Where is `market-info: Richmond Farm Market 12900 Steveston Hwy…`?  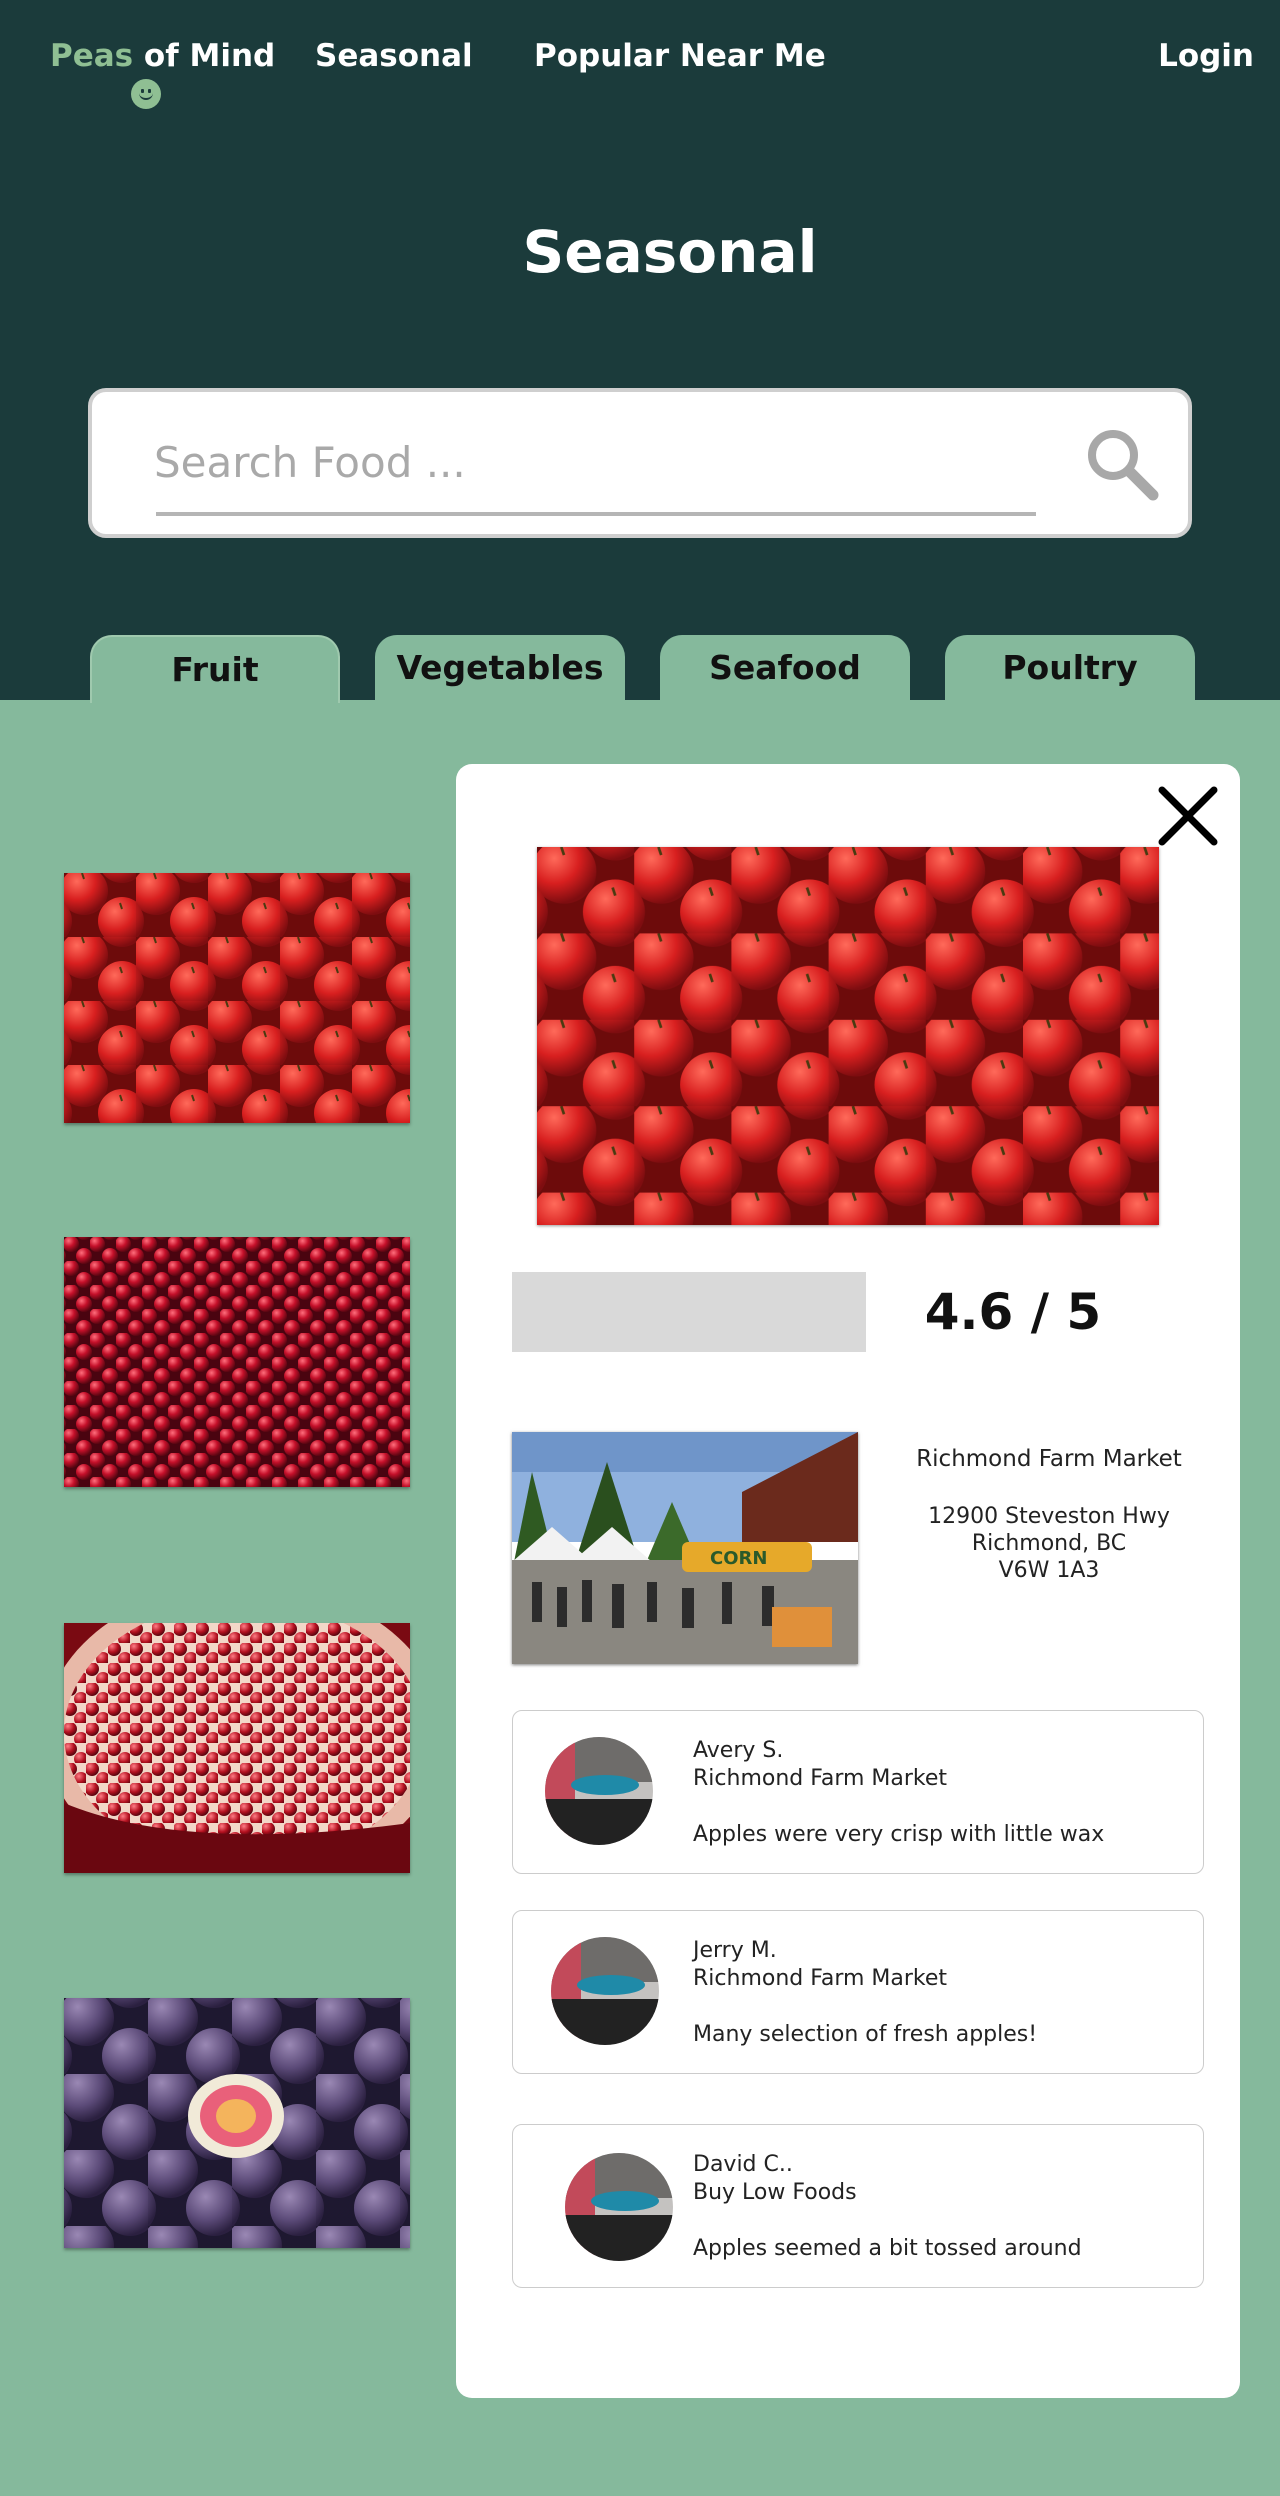
market-info: Richmond Farm Market 12900 Steveston Hwy… is located at coordinates (1049, 1515).